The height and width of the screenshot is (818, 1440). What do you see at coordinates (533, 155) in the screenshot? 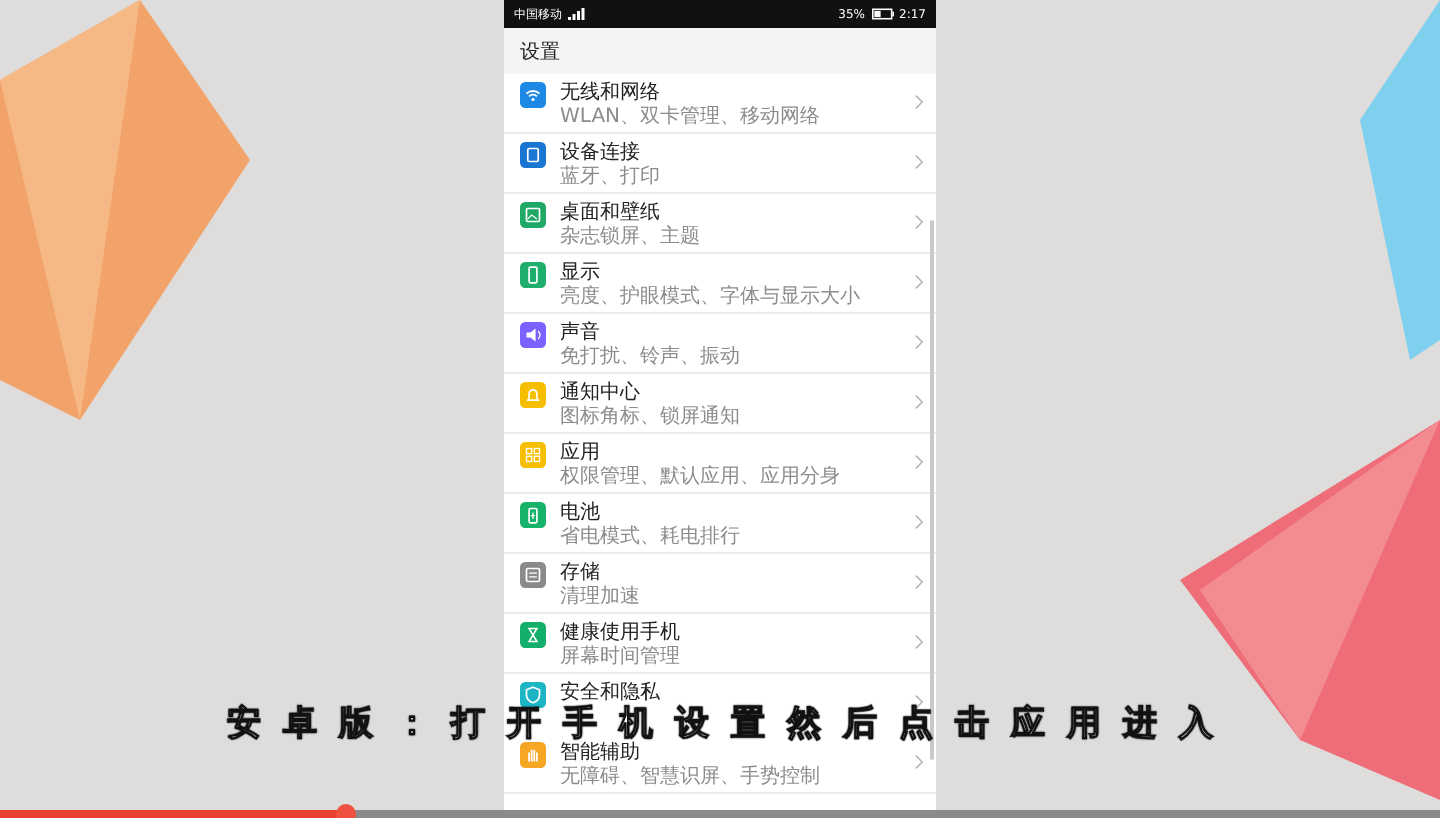
I see `devices-icon` at bounding box center [533, 155].